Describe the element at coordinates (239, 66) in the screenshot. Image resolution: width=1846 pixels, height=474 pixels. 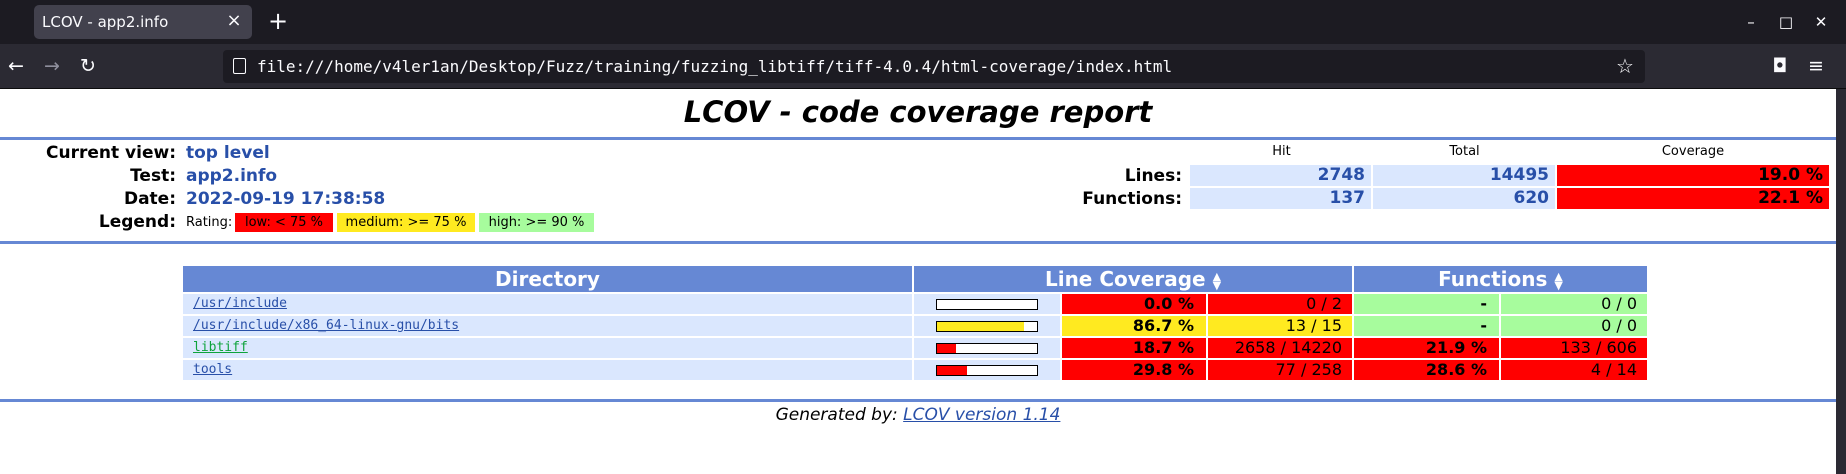
I see `page-icon` at that location.